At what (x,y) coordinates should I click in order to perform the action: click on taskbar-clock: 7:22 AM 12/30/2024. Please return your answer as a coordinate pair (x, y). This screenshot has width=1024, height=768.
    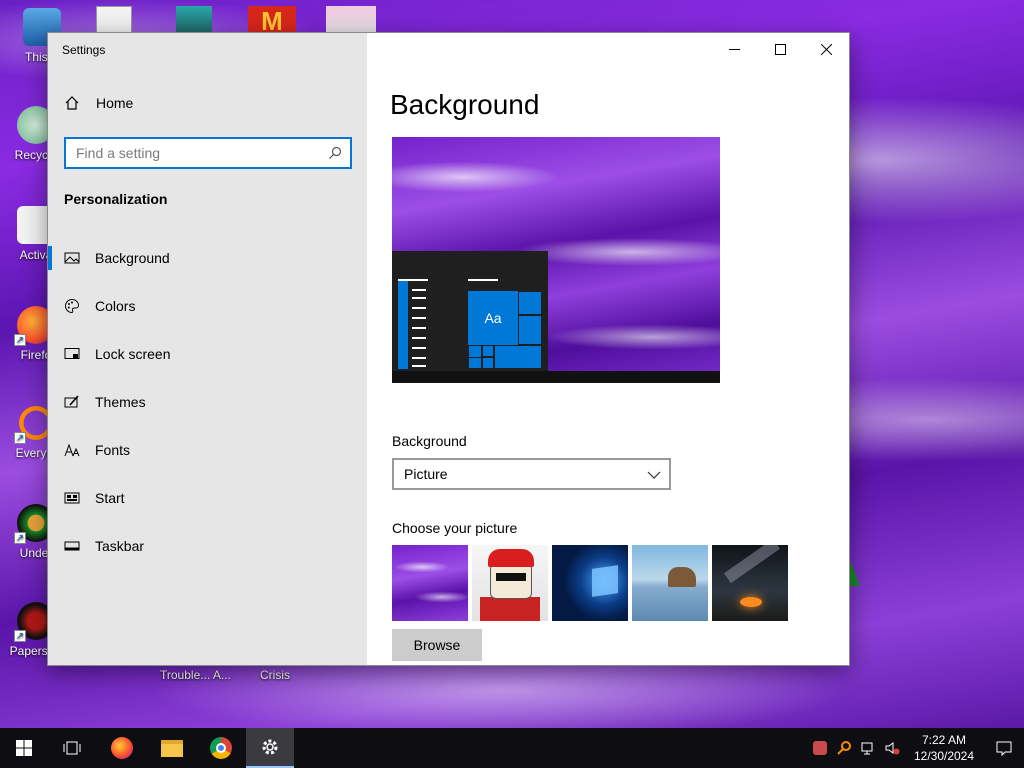
    Looking at the image, I should click on (944, 748).